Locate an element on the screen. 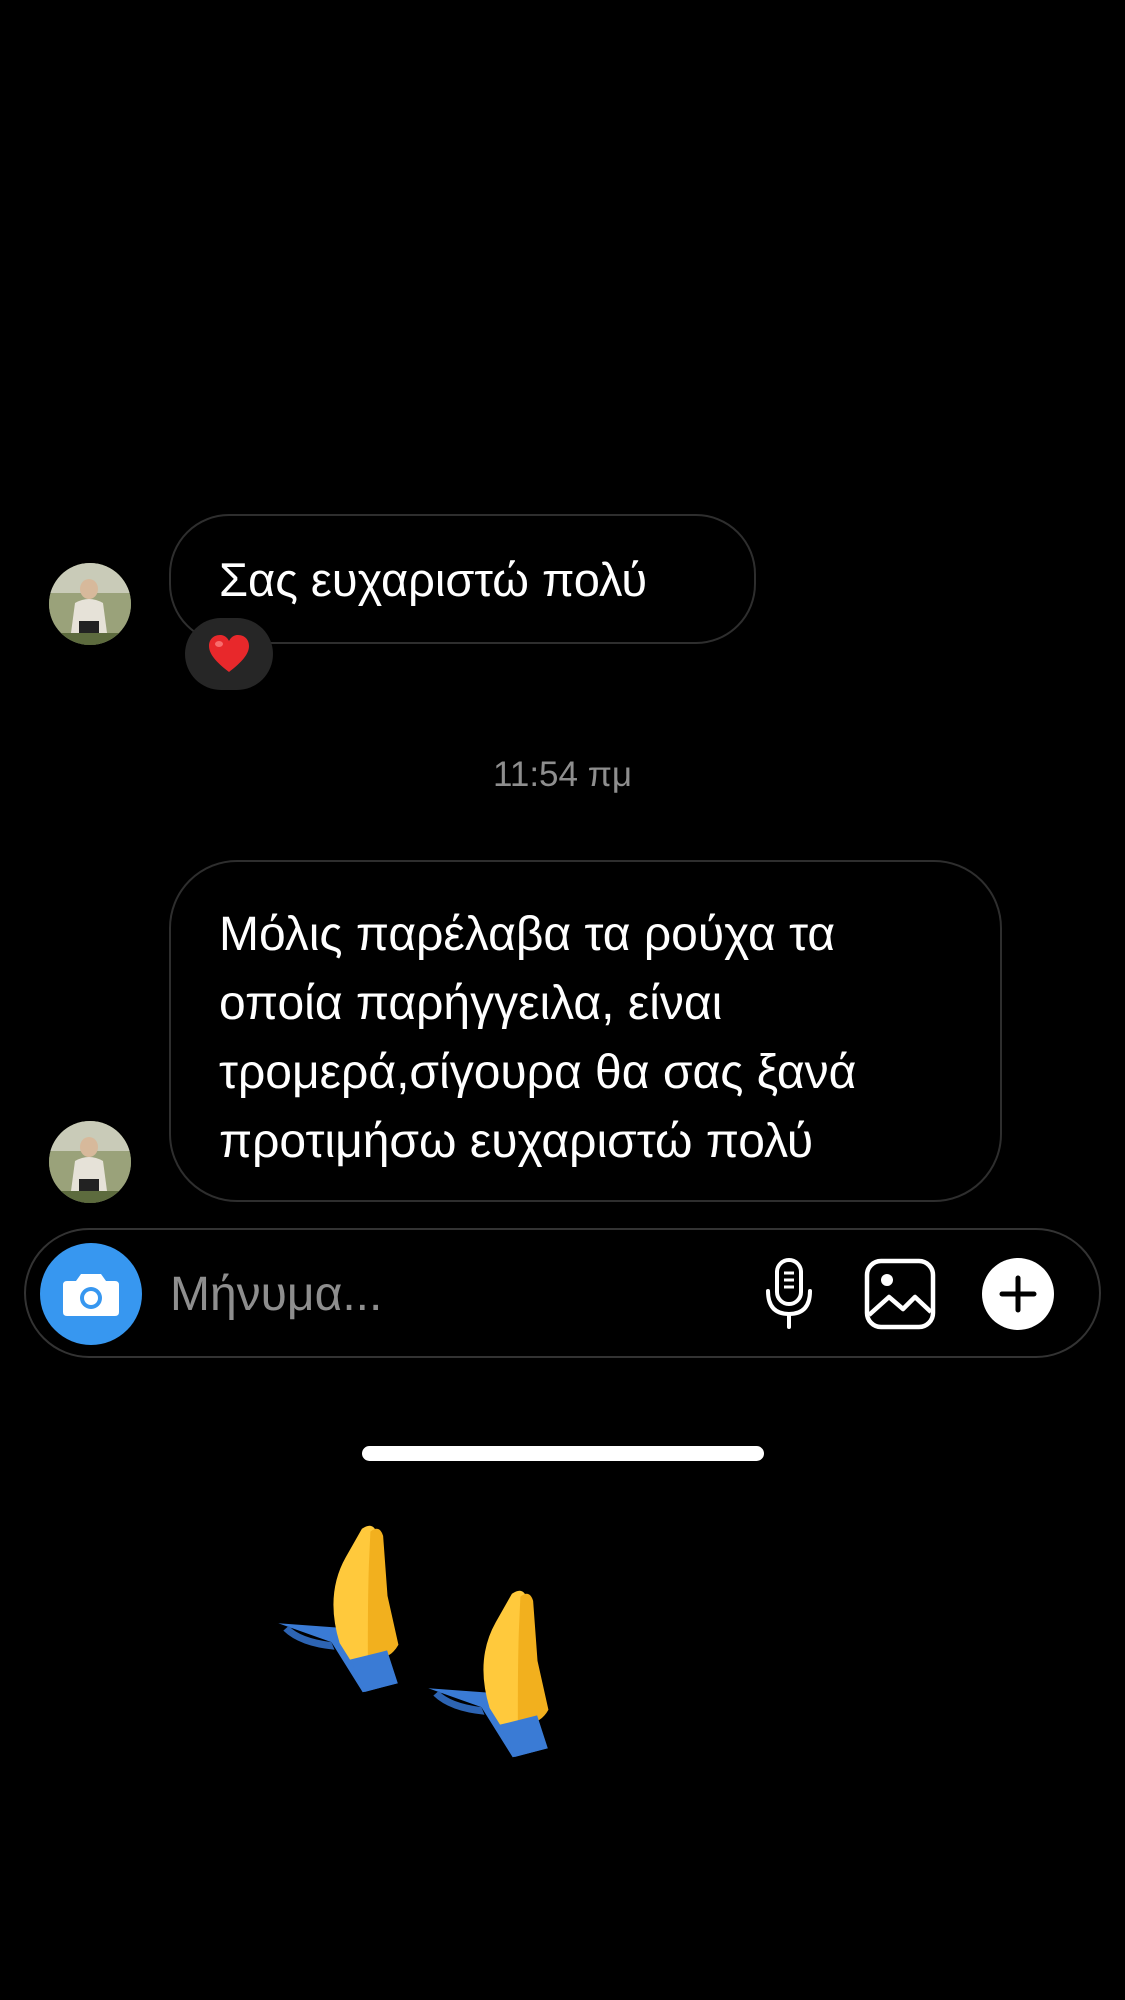  message-line: Μόλις παρέλαβα τα ρούχα τα is located at coordinates (527, 934).